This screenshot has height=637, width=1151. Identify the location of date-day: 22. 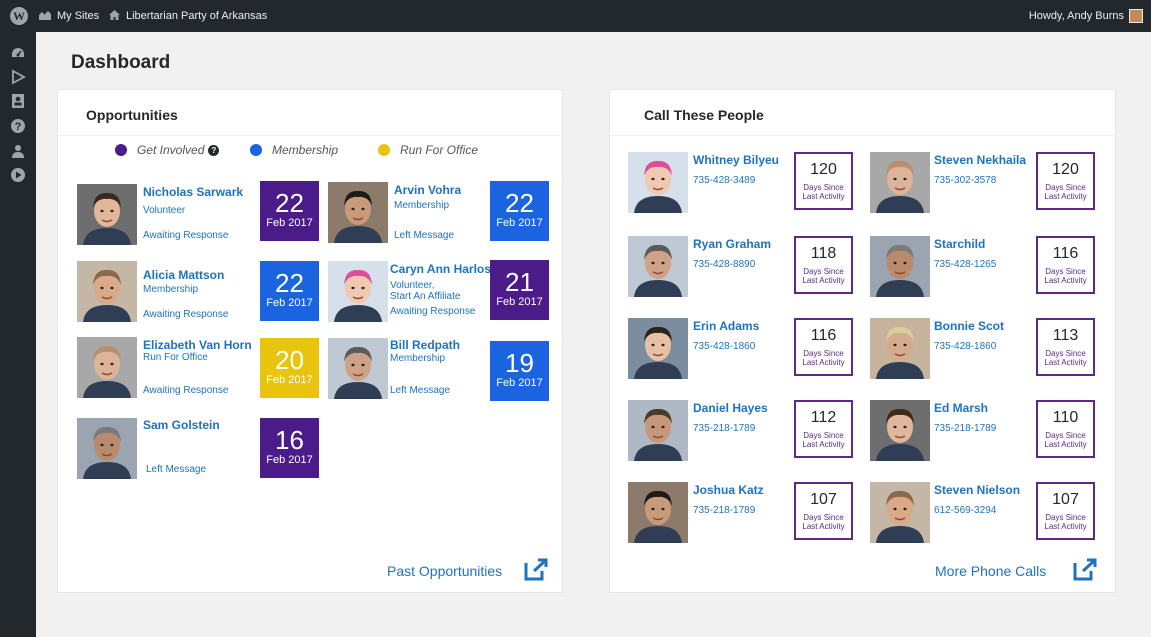
(289, 283).